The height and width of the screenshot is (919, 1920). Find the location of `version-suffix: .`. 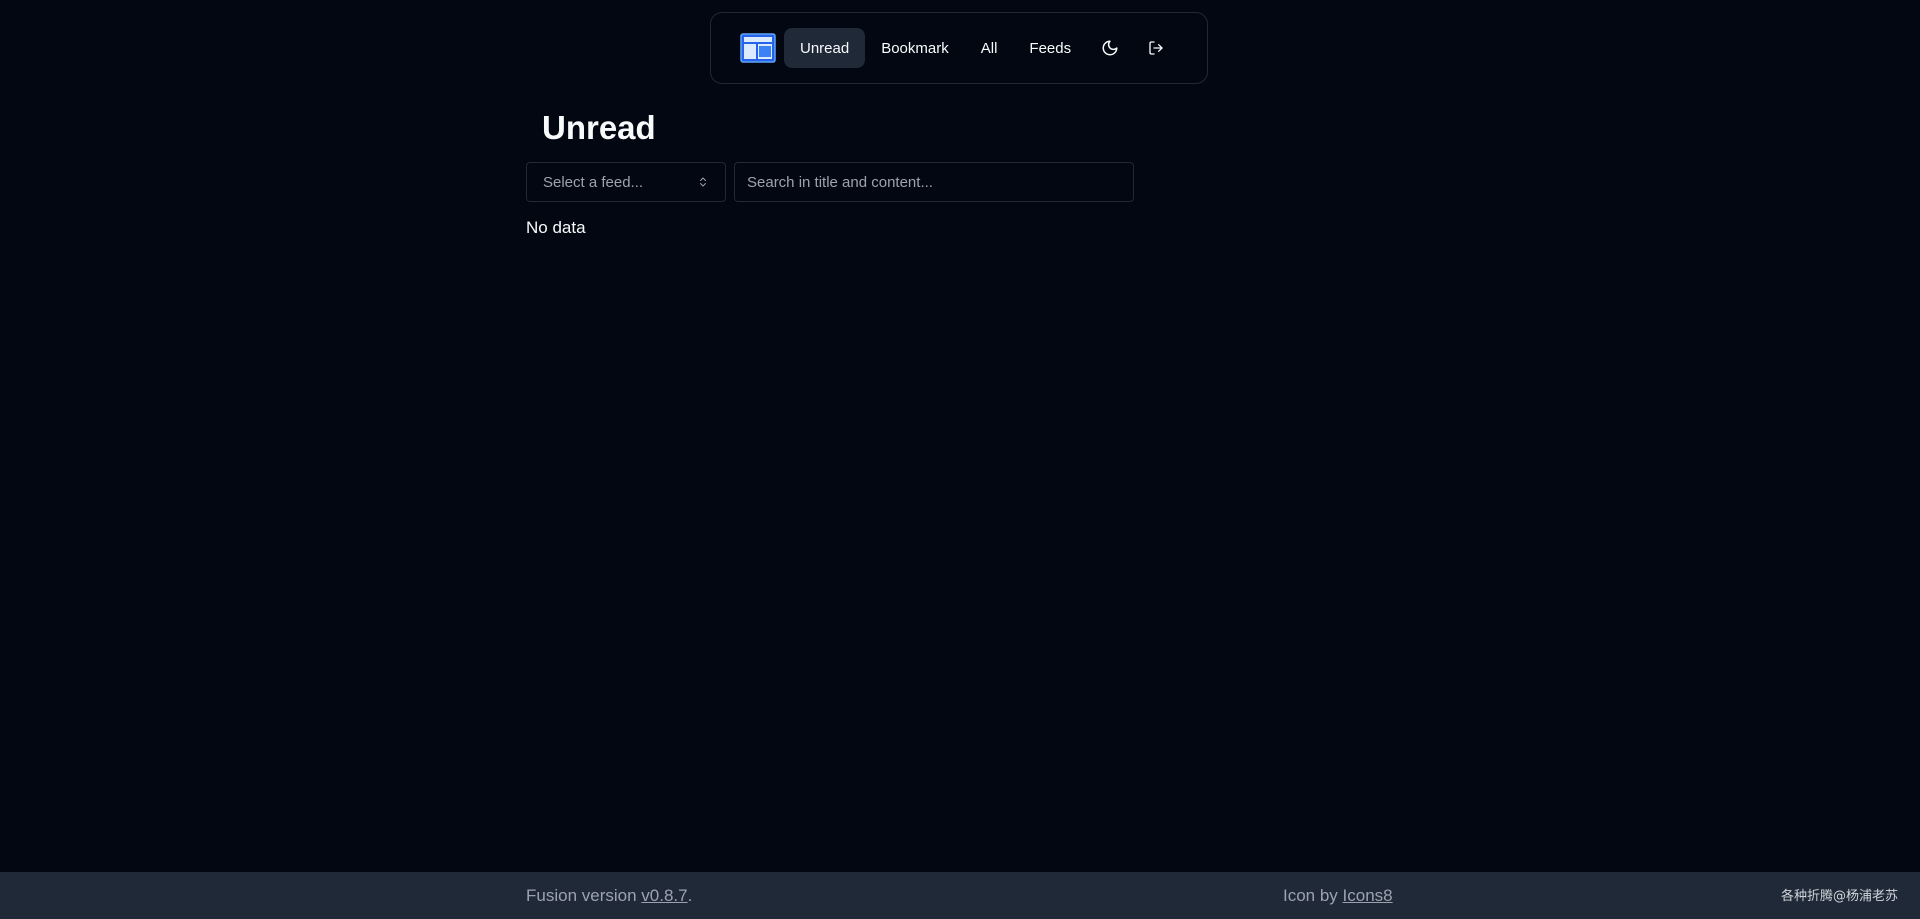

version-suffix: . is located at coordinates (690, 895).